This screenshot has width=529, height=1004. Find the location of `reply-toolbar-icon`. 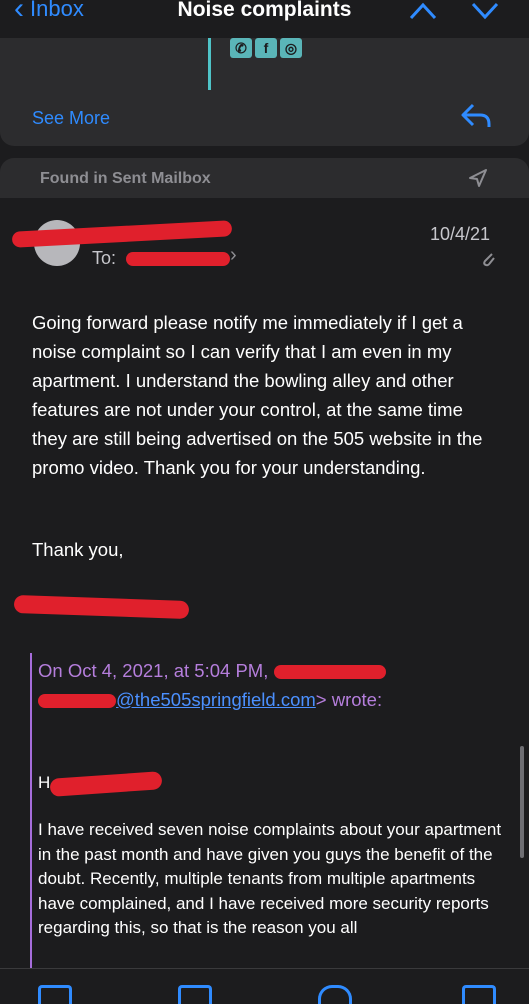

reply-toolbar-icon is located at coordinates (335, 994).